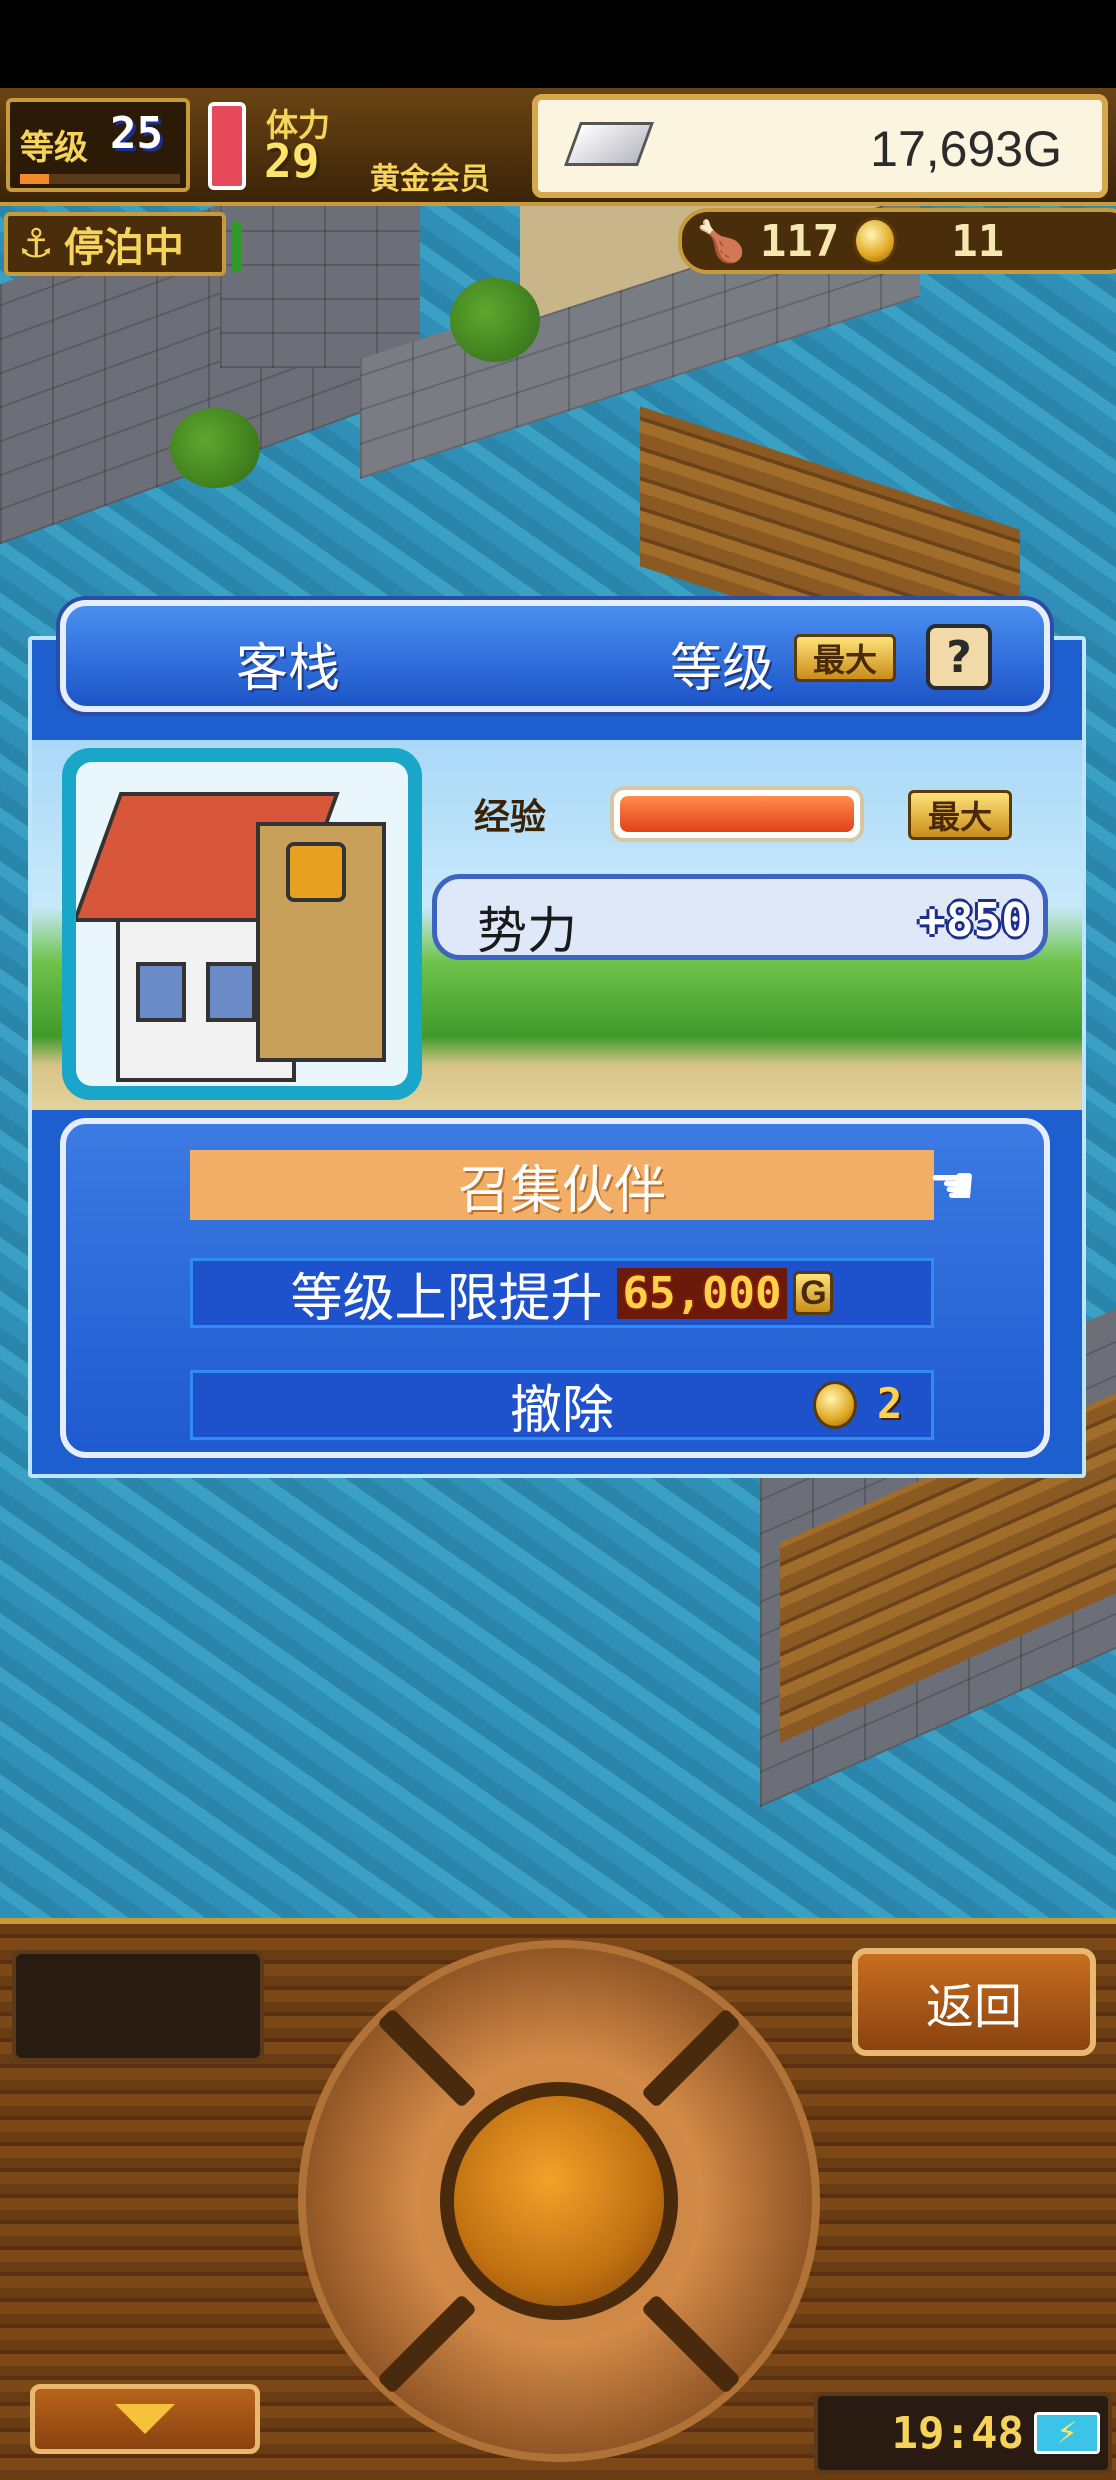 Image resolution: width=1116 pixels, height=2480 pixels. Describe the element at coordinates (510, 817) in the screenshot. I see `exp-label: 经验` at that location.